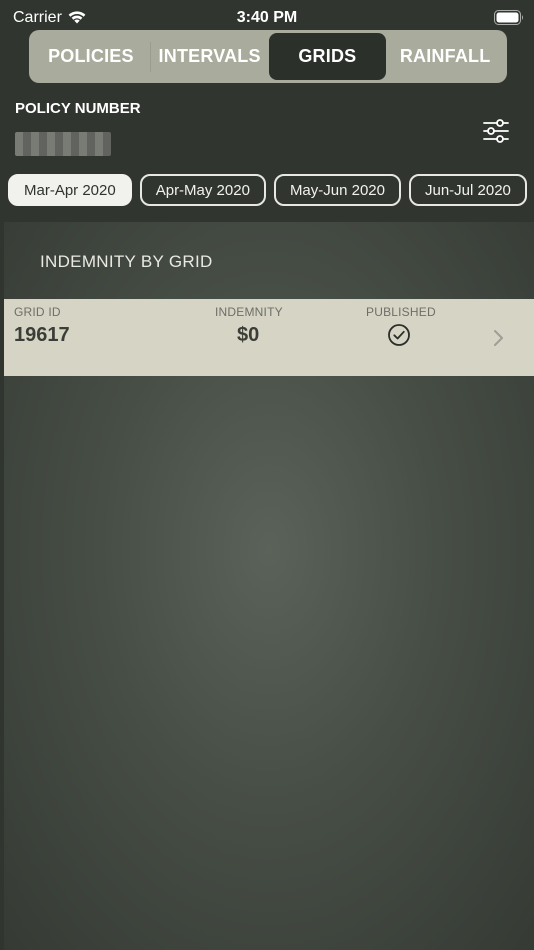  What do you see at coordinates (248, 335) in the screenshot?
I see `indemnity-value: $0` at bounding box center [248, 335].